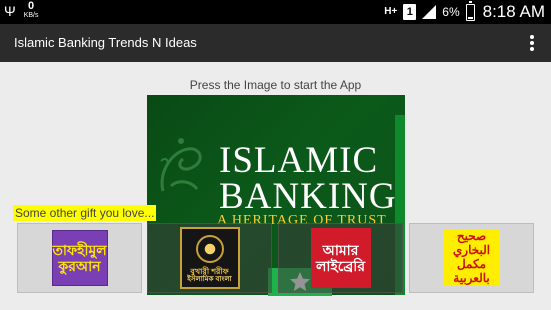 The width and height of the screenshot is (551, 310). I want to click on app-card-bukhari-sharif: বুখারী শরীফ ইসলামিক বাংলা, so click(209, 258).